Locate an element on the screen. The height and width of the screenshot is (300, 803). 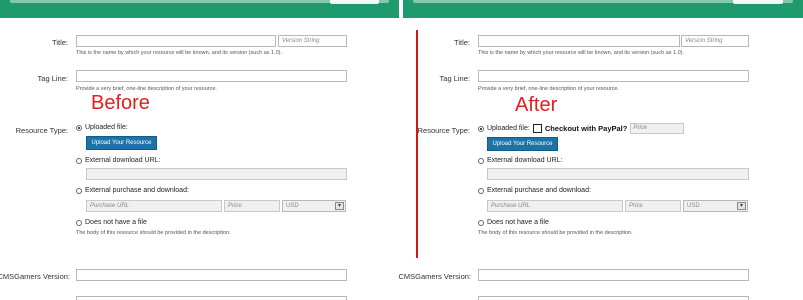
after-annotation: After is located at coordinates (536, 105).